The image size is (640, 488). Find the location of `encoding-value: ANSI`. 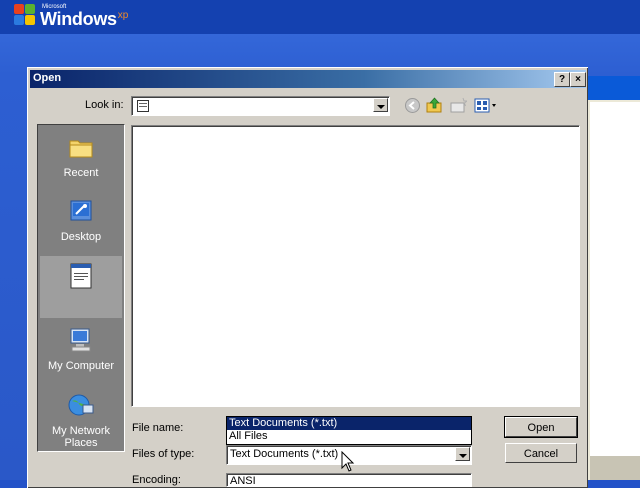

encoding-value: ANSI is located at coordinates (243, 481).